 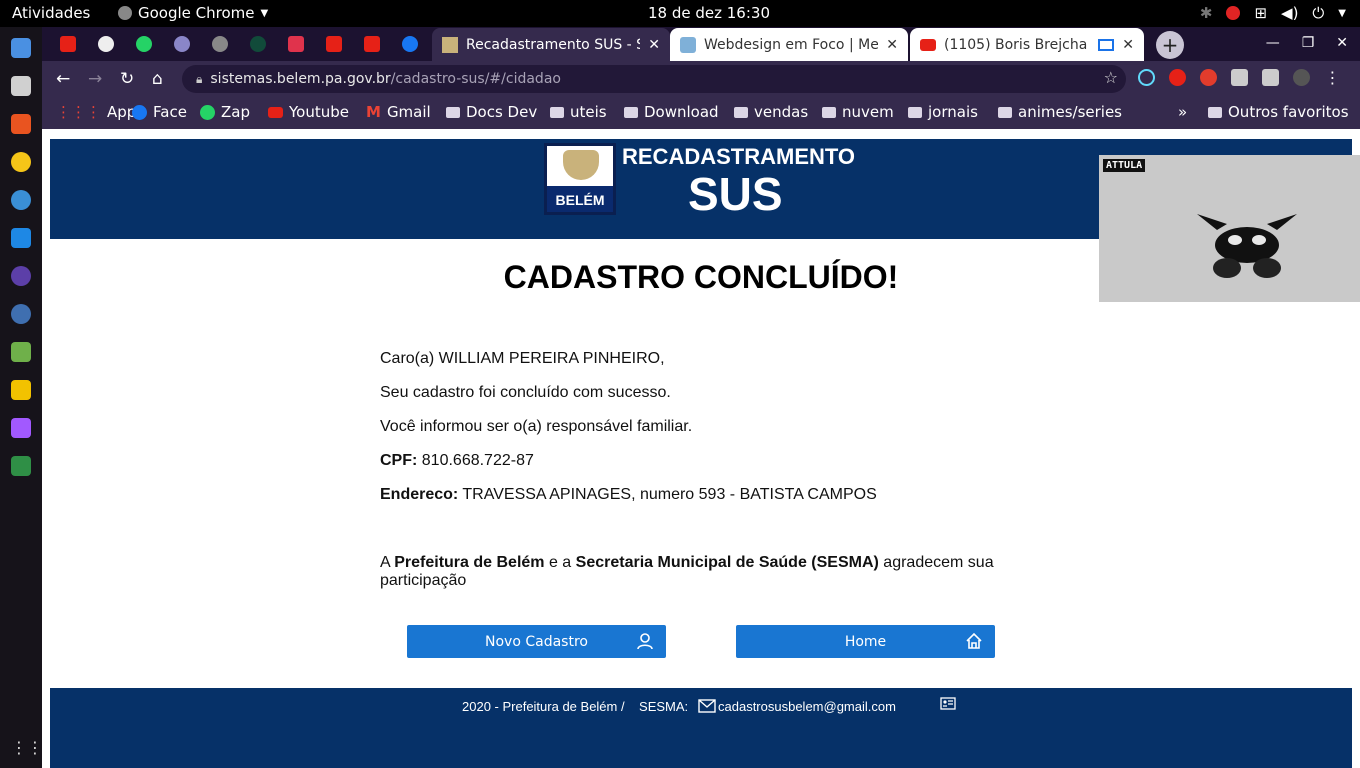 I want to click on bookmarks-overflow: », so click(x=1182, y=112).